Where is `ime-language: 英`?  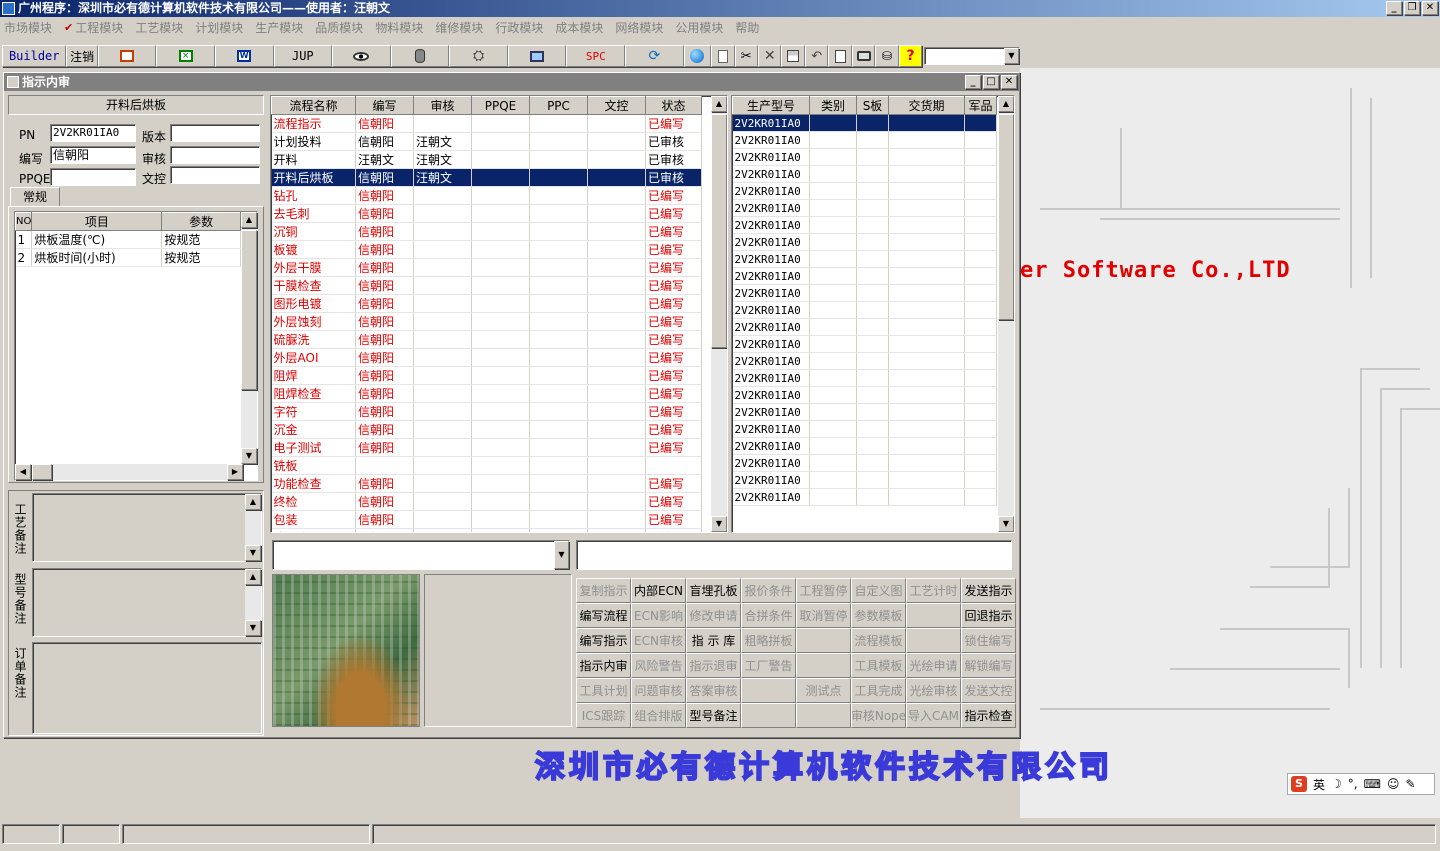 ime-language: 英 is located at coordinates (1319, 784).